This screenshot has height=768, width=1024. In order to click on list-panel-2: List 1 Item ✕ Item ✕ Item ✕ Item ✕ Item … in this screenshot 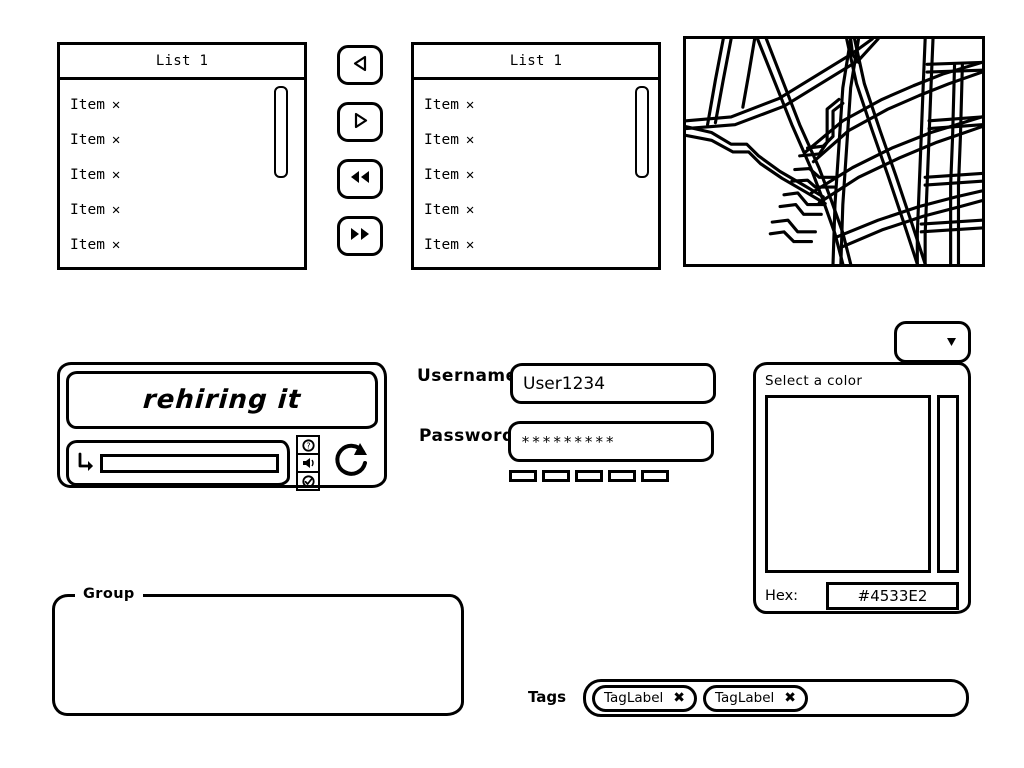, I will do `click(536, 156)`.